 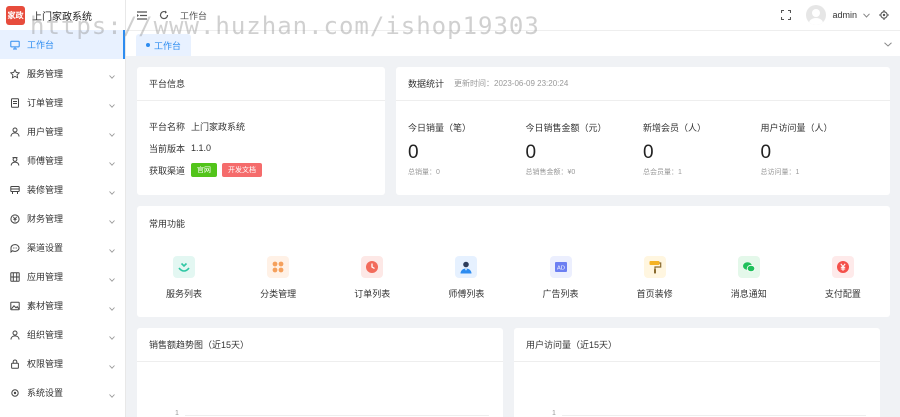 What do you see at coordinates (15, 45) in the screenshot?
I see `monitor-icon` at bounding box center [15, 45].